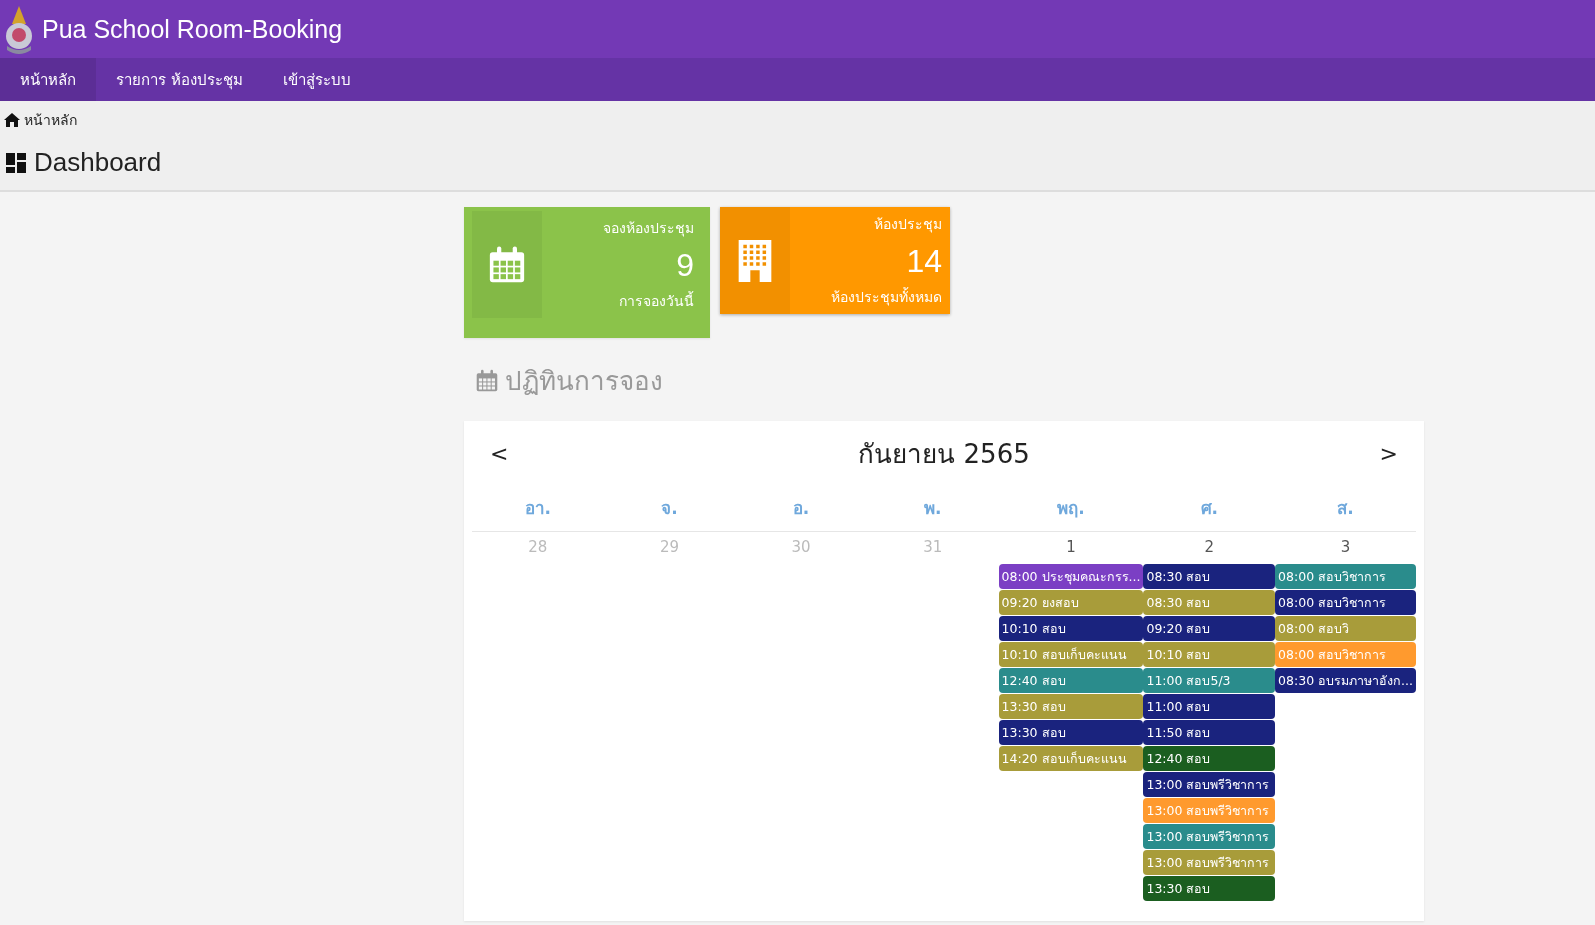 The height and width of the screenshot is (925, 1595). I want to click on month-title: กันยายน 2565, so click(944, 454).